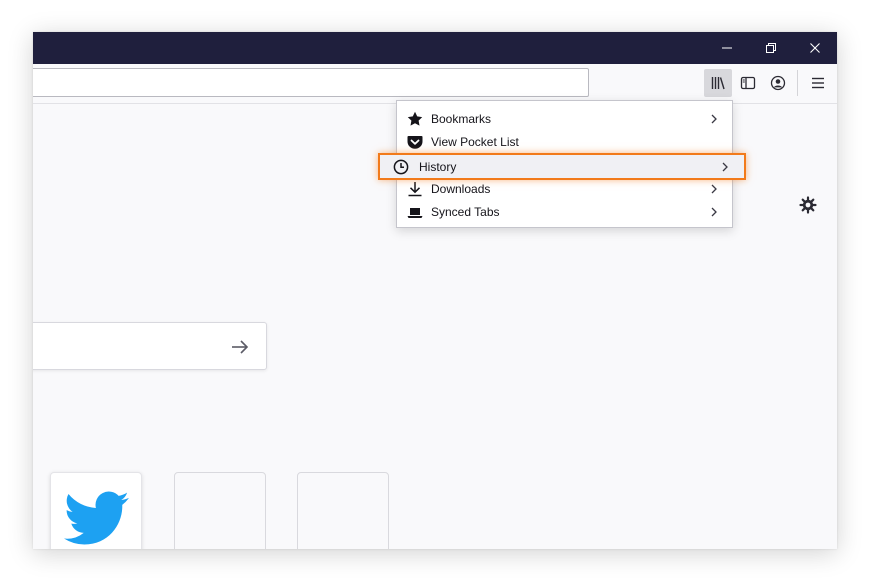 This screenshot has height=583, width=872. Describe the element at coordinates (465, 212) in the screenshot. I see `menu-item-label: Synced Tabs` at that location.